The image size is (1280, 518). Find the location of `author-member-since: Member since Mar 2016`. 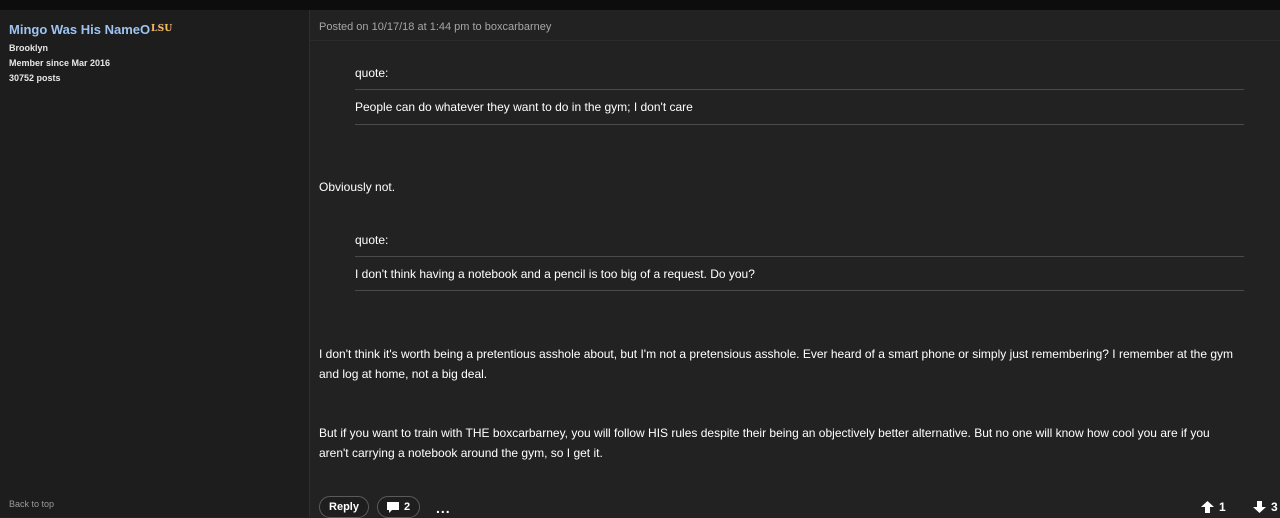

author-member-since: Member since Mar 2016 is located at coordinates (60, 63).